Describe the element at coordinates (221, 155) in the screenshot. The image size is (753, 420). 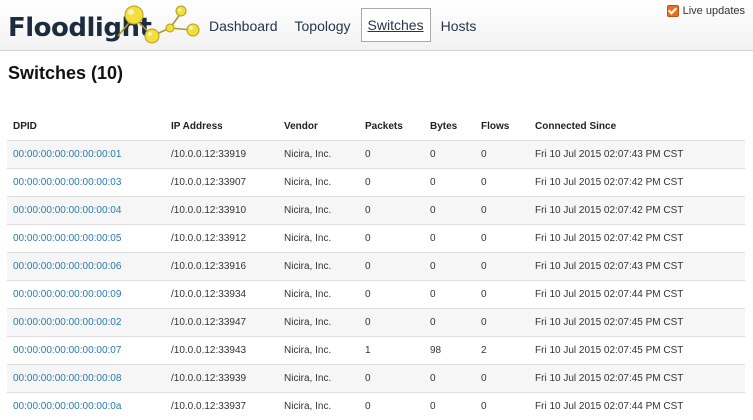
I see `ip-address-cell: /10.0.0.12:33919` at that location.